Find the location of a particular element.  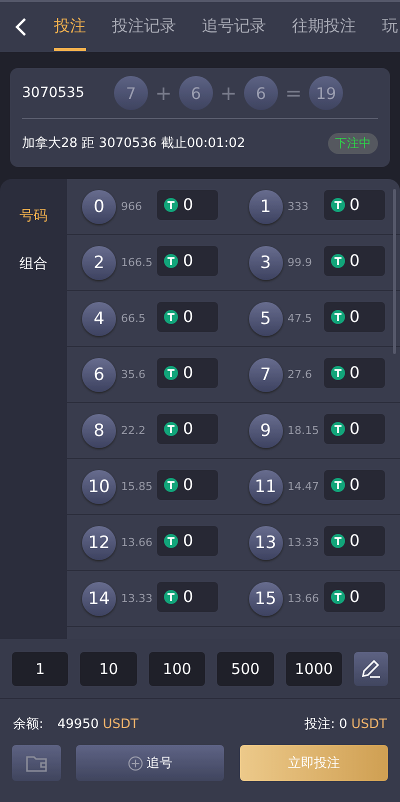

number-ball: 4 is located at coordinates (99, 319).